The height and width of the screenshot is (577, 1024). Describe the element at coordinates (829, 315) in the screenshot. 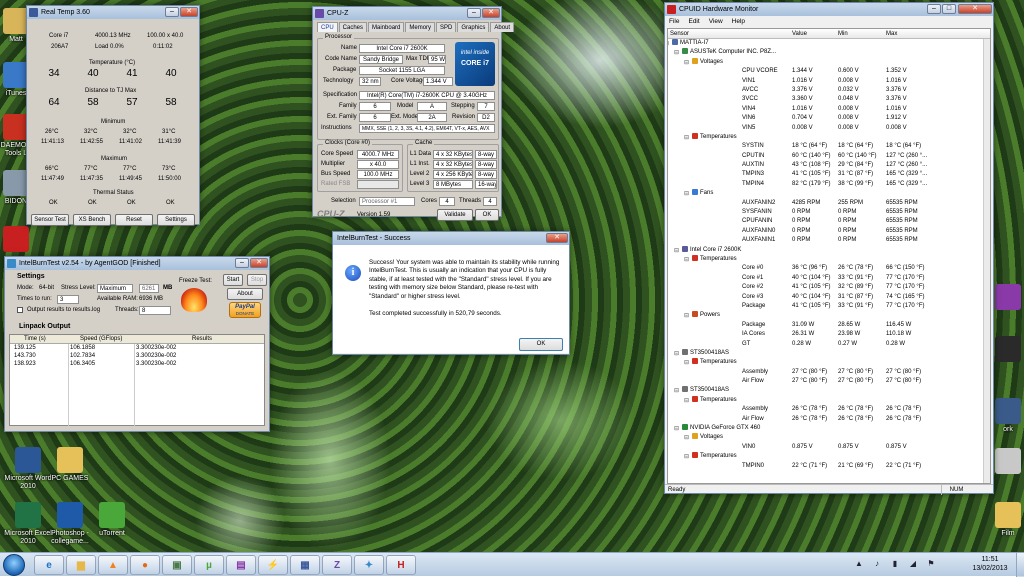

I see `tree-node: Powers ⊟` at that location.